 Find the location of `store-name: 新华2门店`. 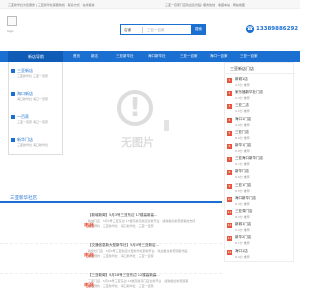

store-name: 新华2门店 is located at coordinates (243, 237).